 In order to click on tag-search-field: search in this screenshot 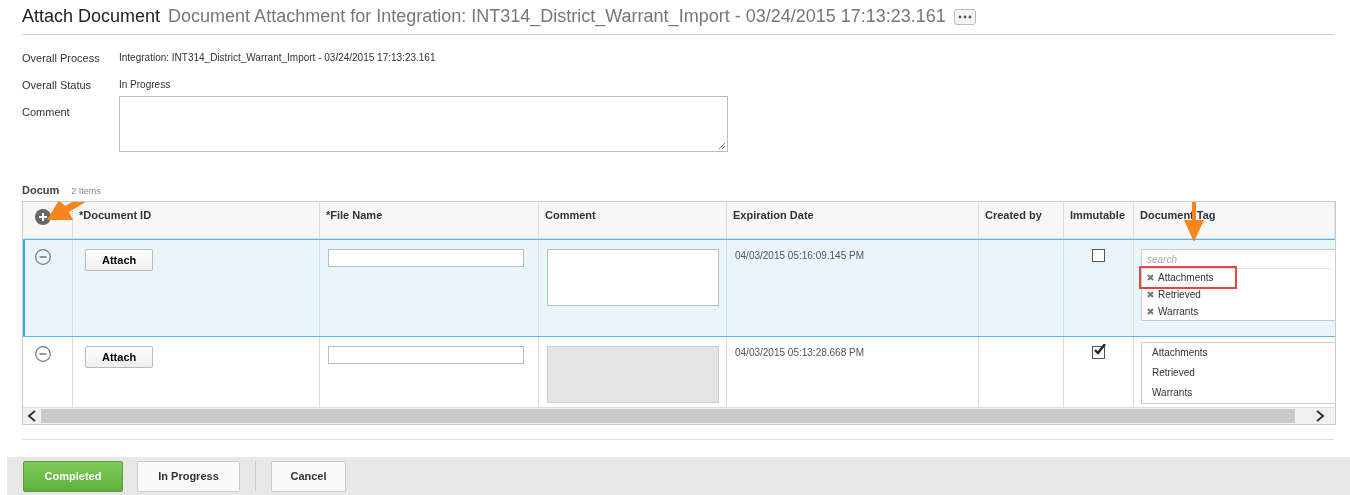, I will do `click(1237, 259)`.